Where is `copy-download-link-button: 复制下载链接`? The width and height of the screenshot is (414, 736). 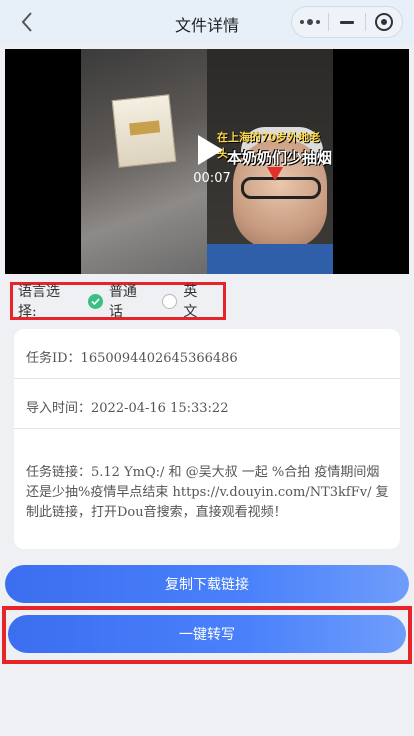
copy-download-link-button: 复制下载链接 is located at coordinates (207, 584).